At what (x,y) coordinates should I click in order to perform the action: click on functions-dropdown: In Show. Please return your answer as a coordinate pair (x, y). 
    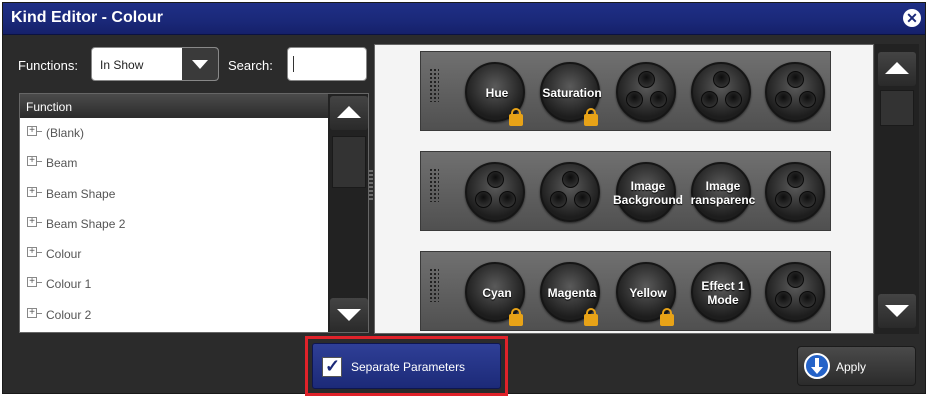
    Looking at the image, I should click on (155, 64).